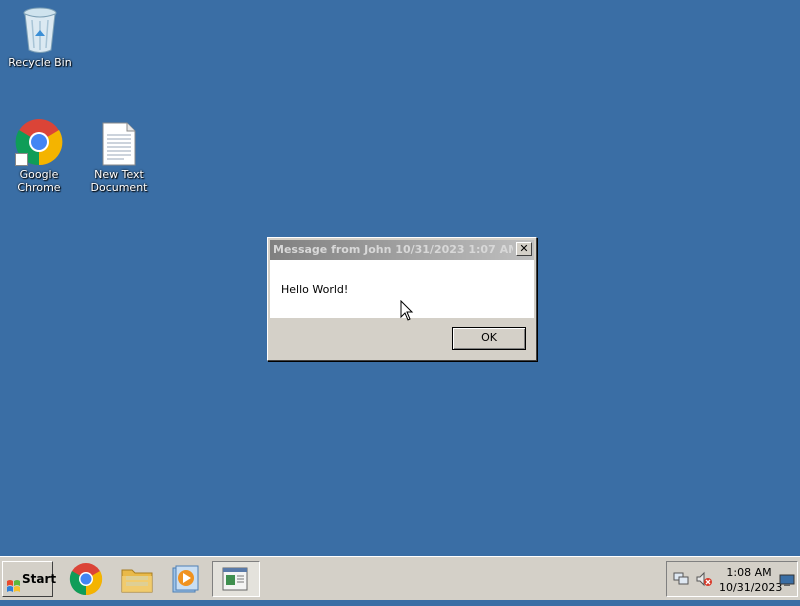  I want to click on desktop-icon-recycle-bin: Recycle Bin, so click(40, 37).